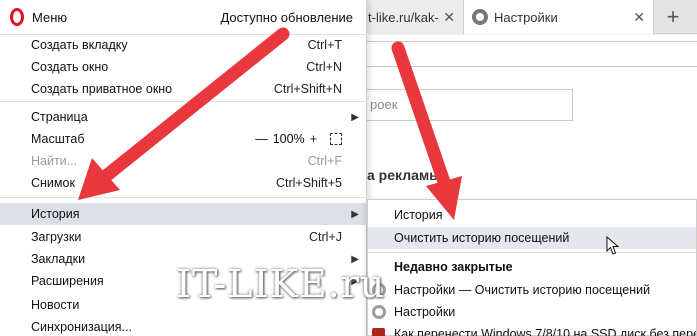  I want to click on zoom-value: 100%, so click(288, 139).